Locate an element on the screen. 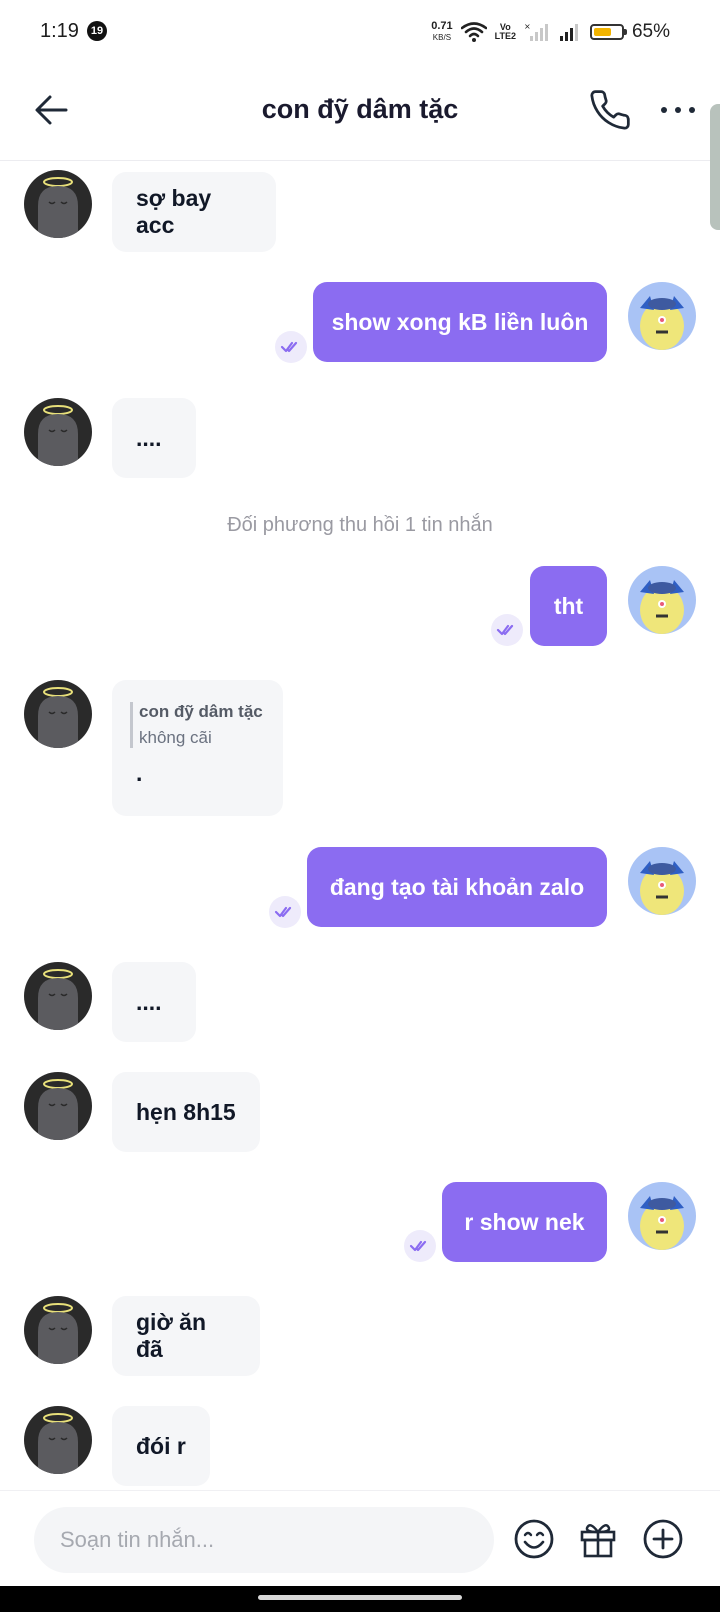  status-indicators: 0.71 KB/S Vo LTE2 × 65% is located at coordinates (550, 32).